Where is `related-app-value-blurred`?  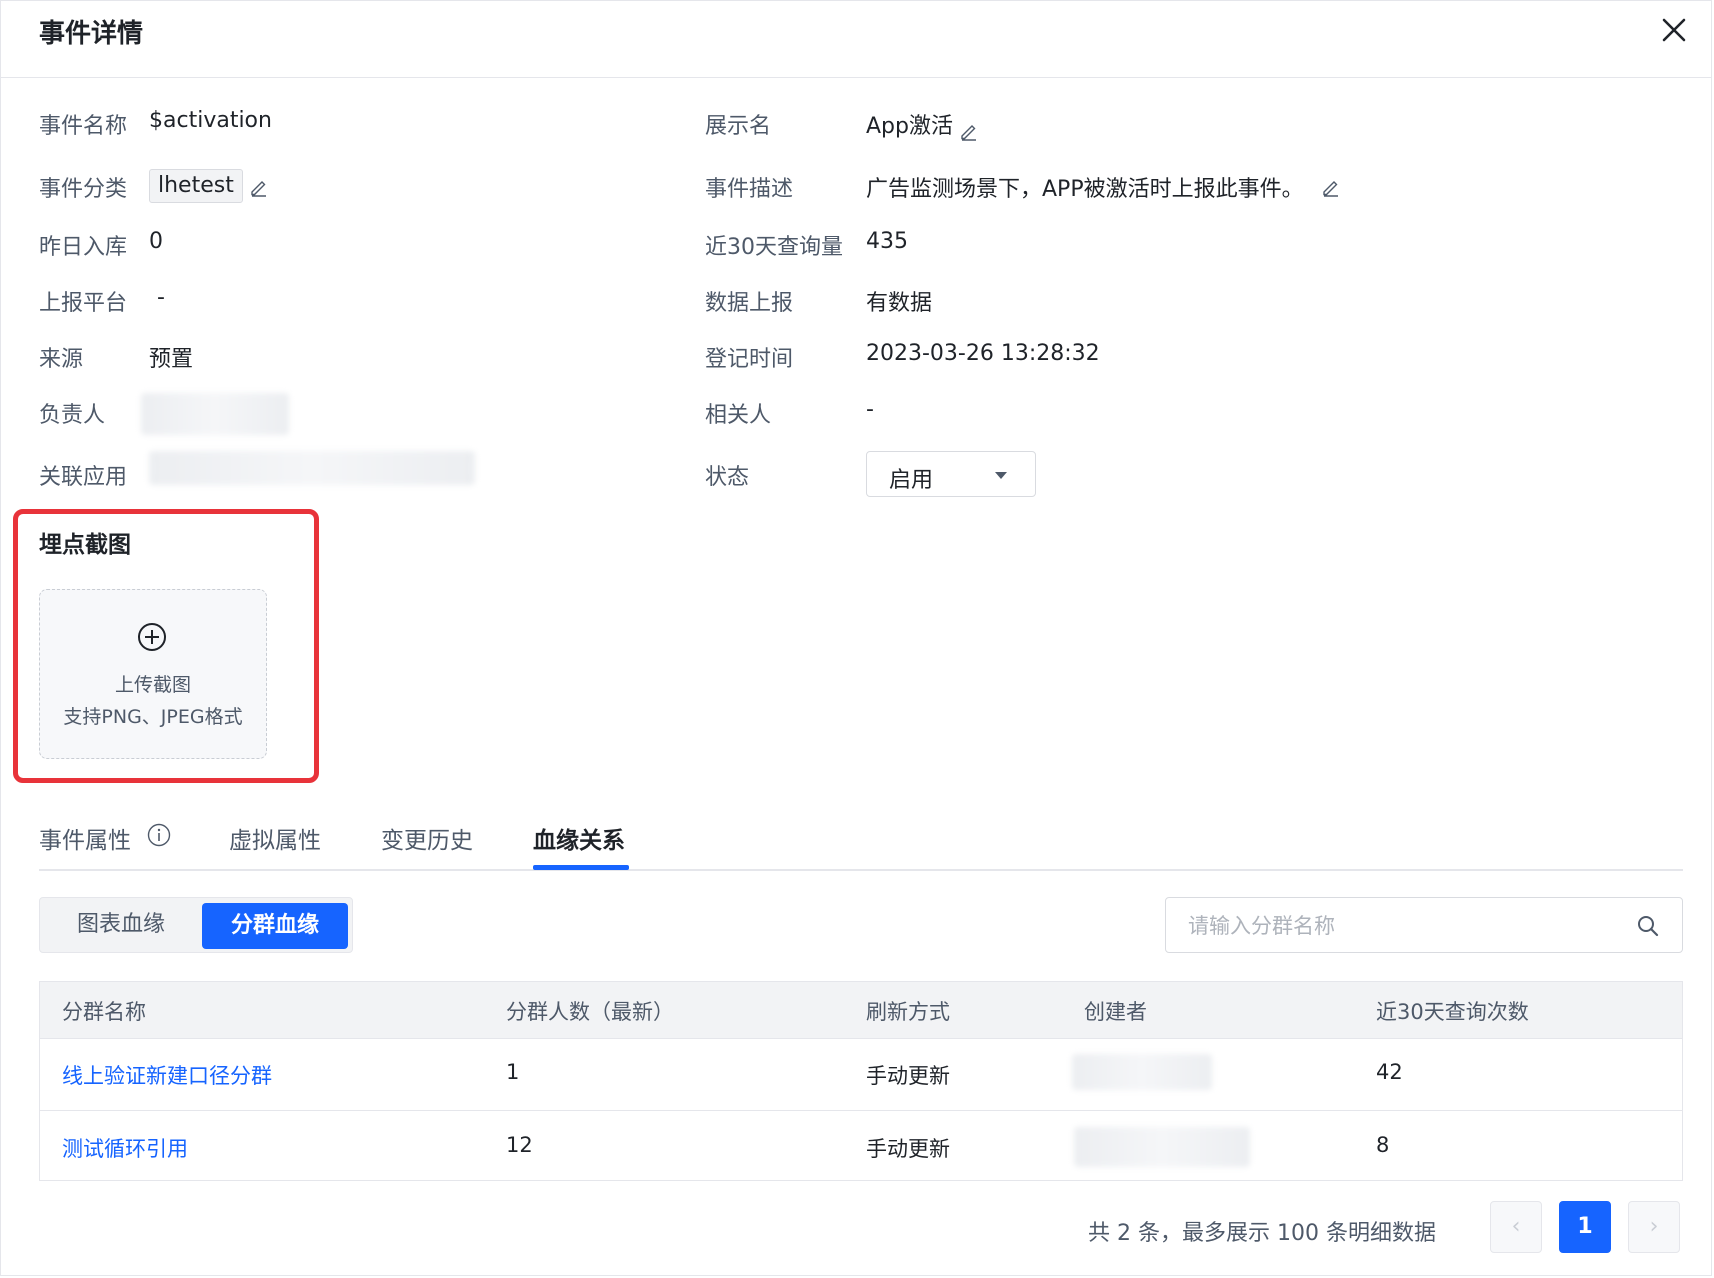 related-app-value-blurred is located at coordinates (312, 468).